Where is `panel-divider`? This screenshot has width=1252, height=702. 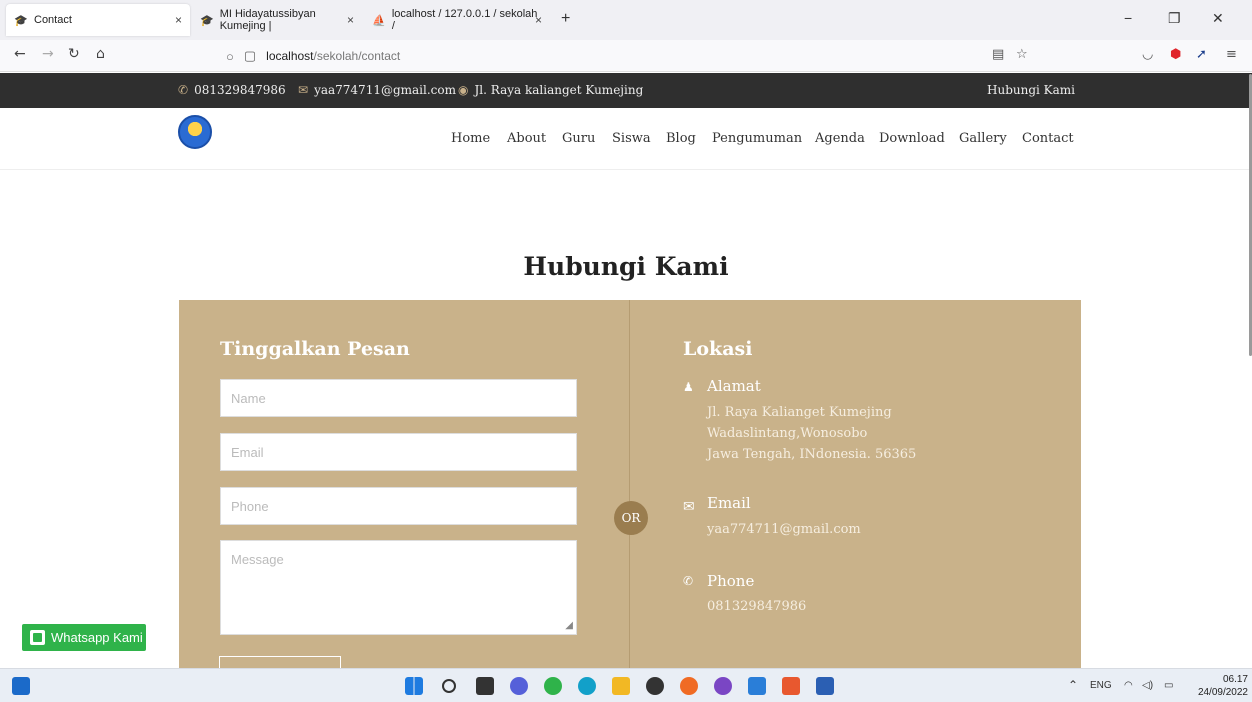 panel-divider is located at coordinates (629, 484).